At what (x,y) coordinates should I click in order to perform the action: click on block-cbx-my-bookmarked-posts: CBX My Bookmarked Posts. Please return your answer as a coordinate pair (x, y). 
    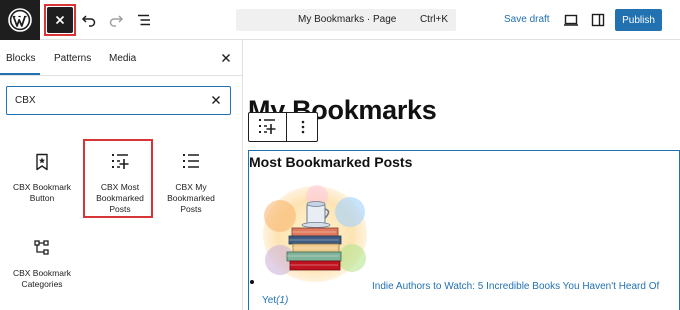
    Looking at the image, I should click on (191, 180).